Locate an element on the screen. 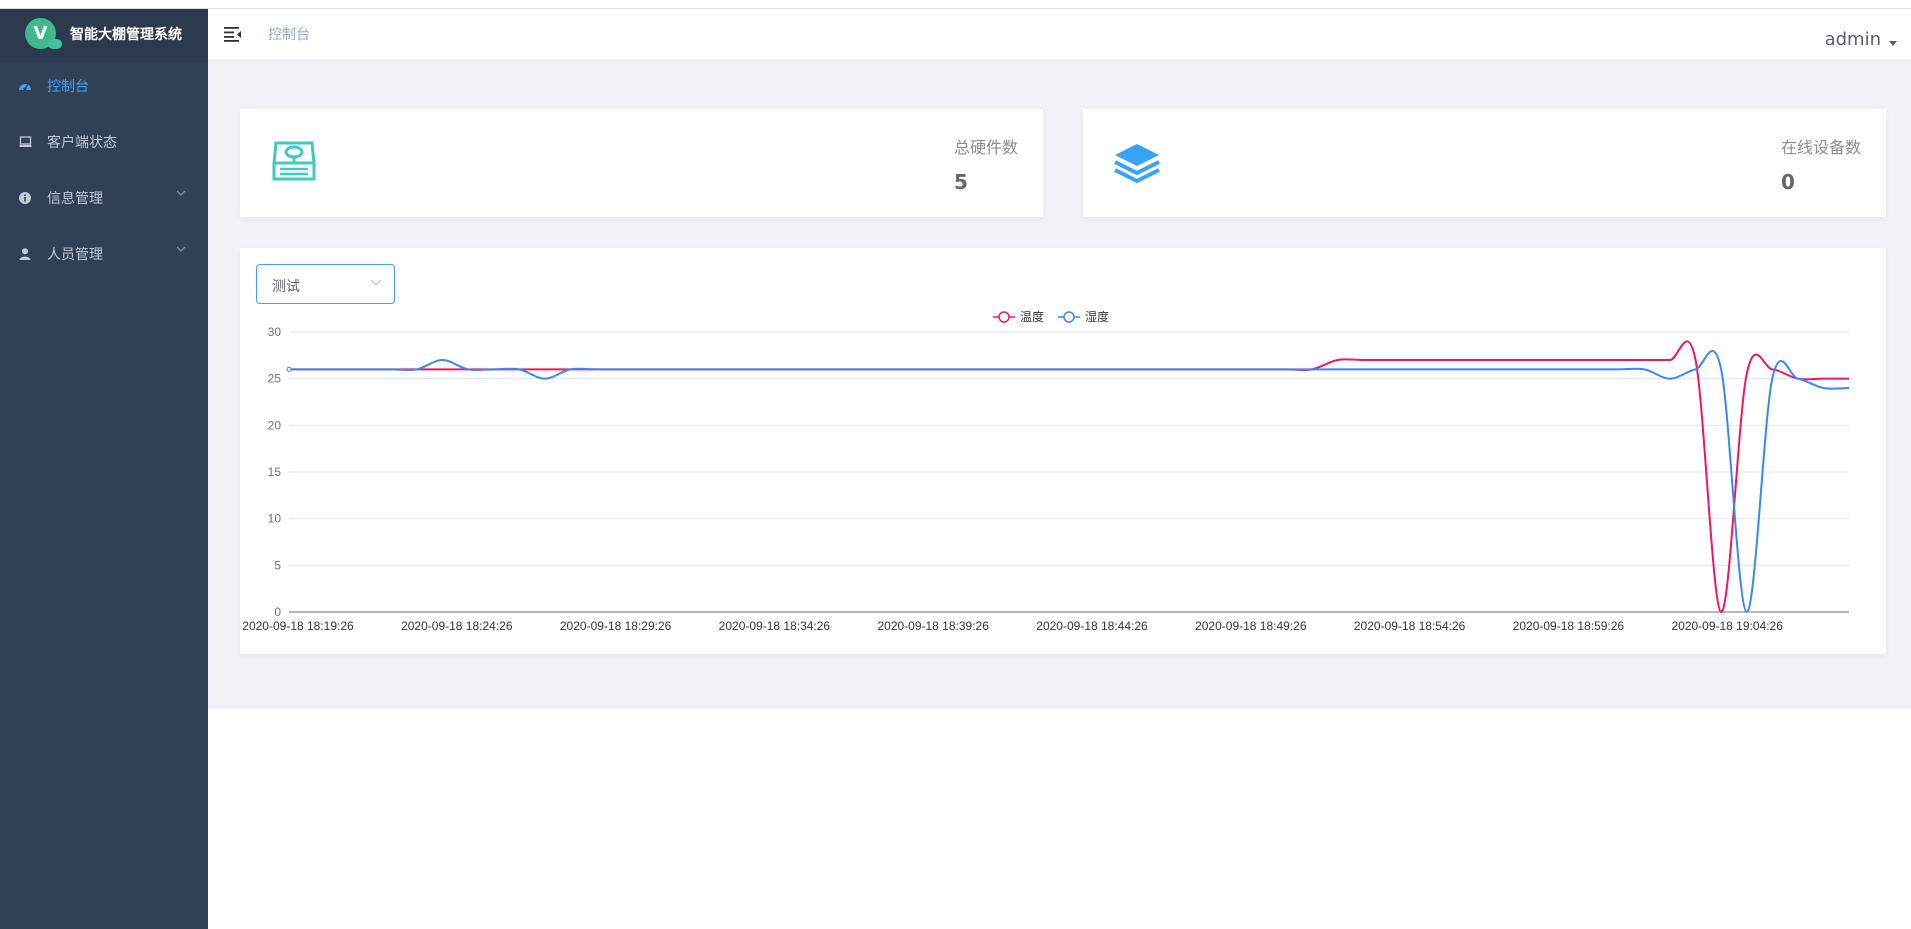 The width and height of the screenshot is (1911, 929). app-title: 智能大棚管理系统 is located at coordinates (126, 34).